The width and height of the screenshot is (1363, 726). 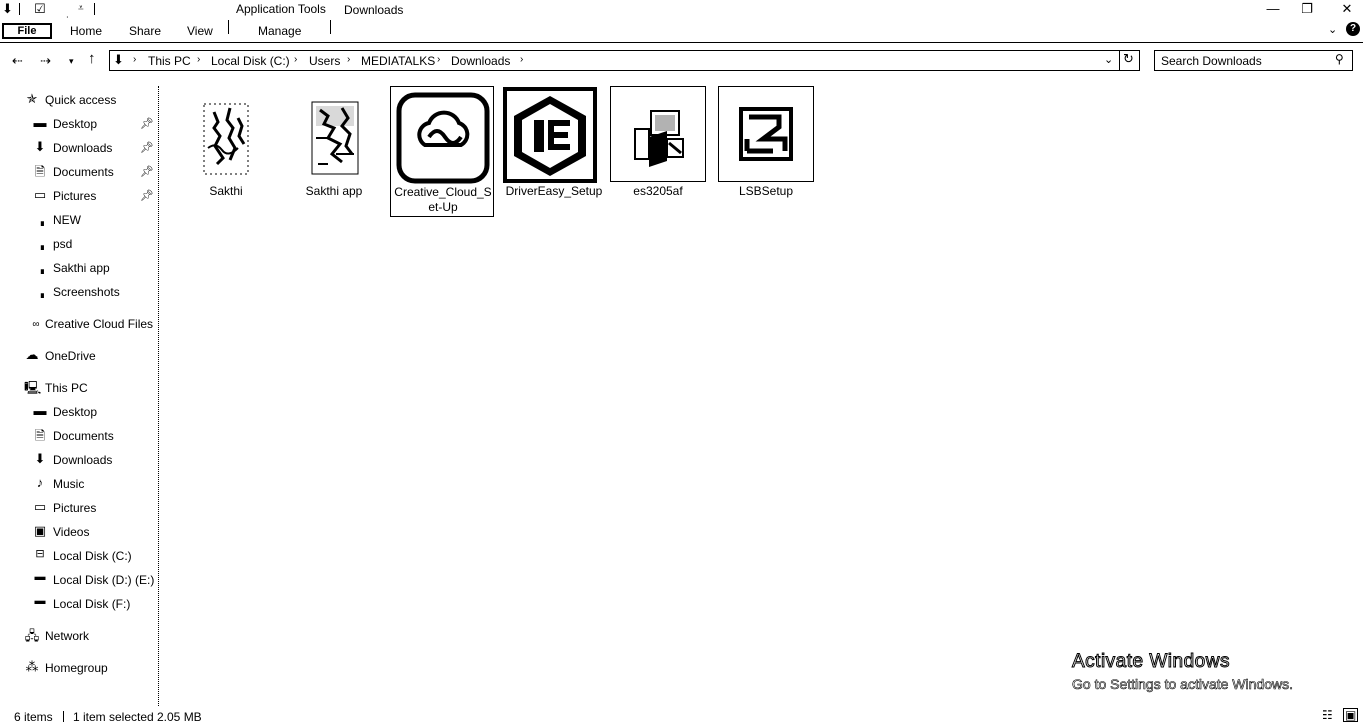 I want to click on ribbon-expand-chevron-icon: ⌄, so click(x=1332, y=29).